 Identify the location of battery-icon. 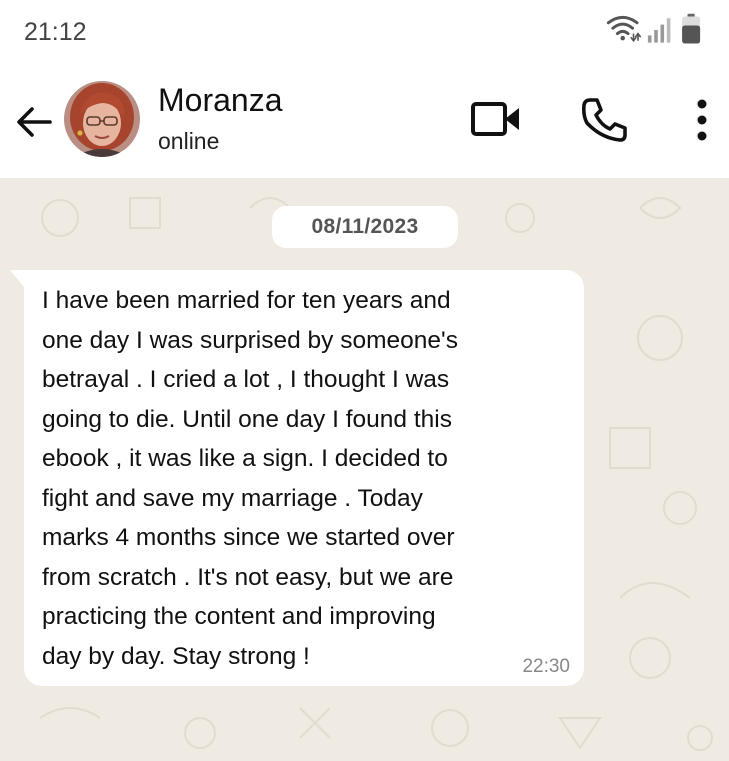
(691, 28).